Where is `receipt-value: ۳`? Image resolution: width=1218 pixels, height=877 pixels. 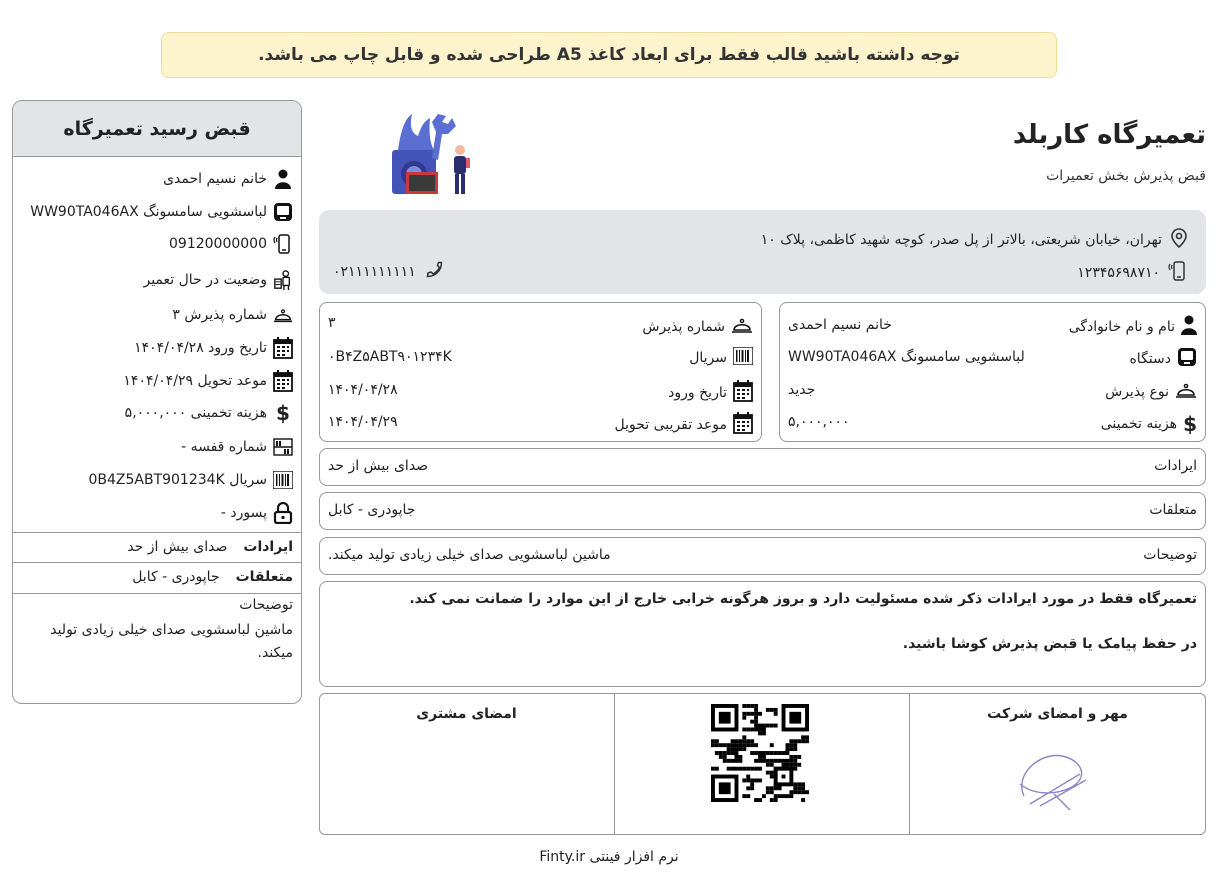 receipt-value: ۳ is located at coordinates (332, 323).